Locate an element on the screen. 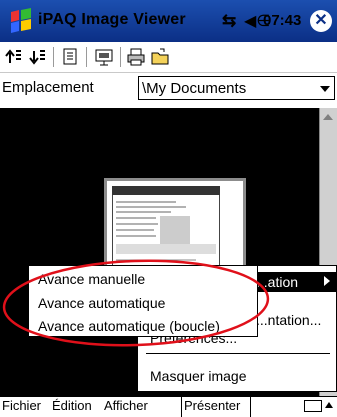 This screenshot has height=417, width=337. connectivity-icon: ⇆ is located at coordinates (229, 21).